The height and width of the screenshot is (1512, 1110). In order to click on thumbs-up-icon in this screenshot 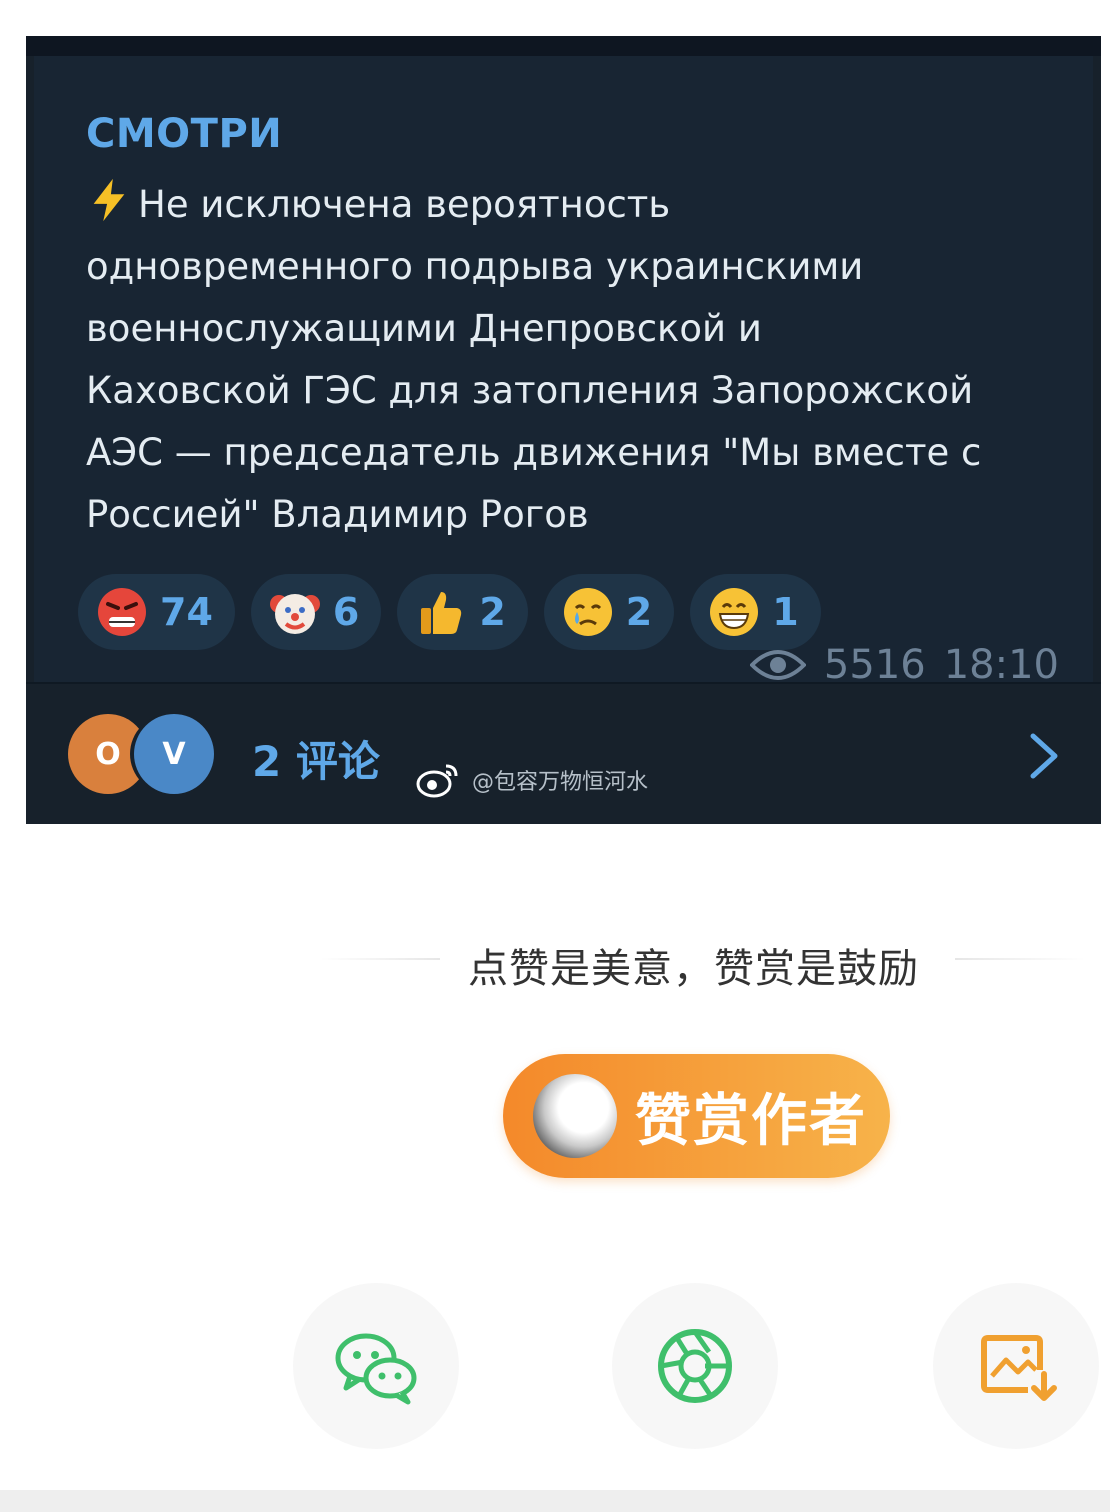, I will do `click(441, 613)`.